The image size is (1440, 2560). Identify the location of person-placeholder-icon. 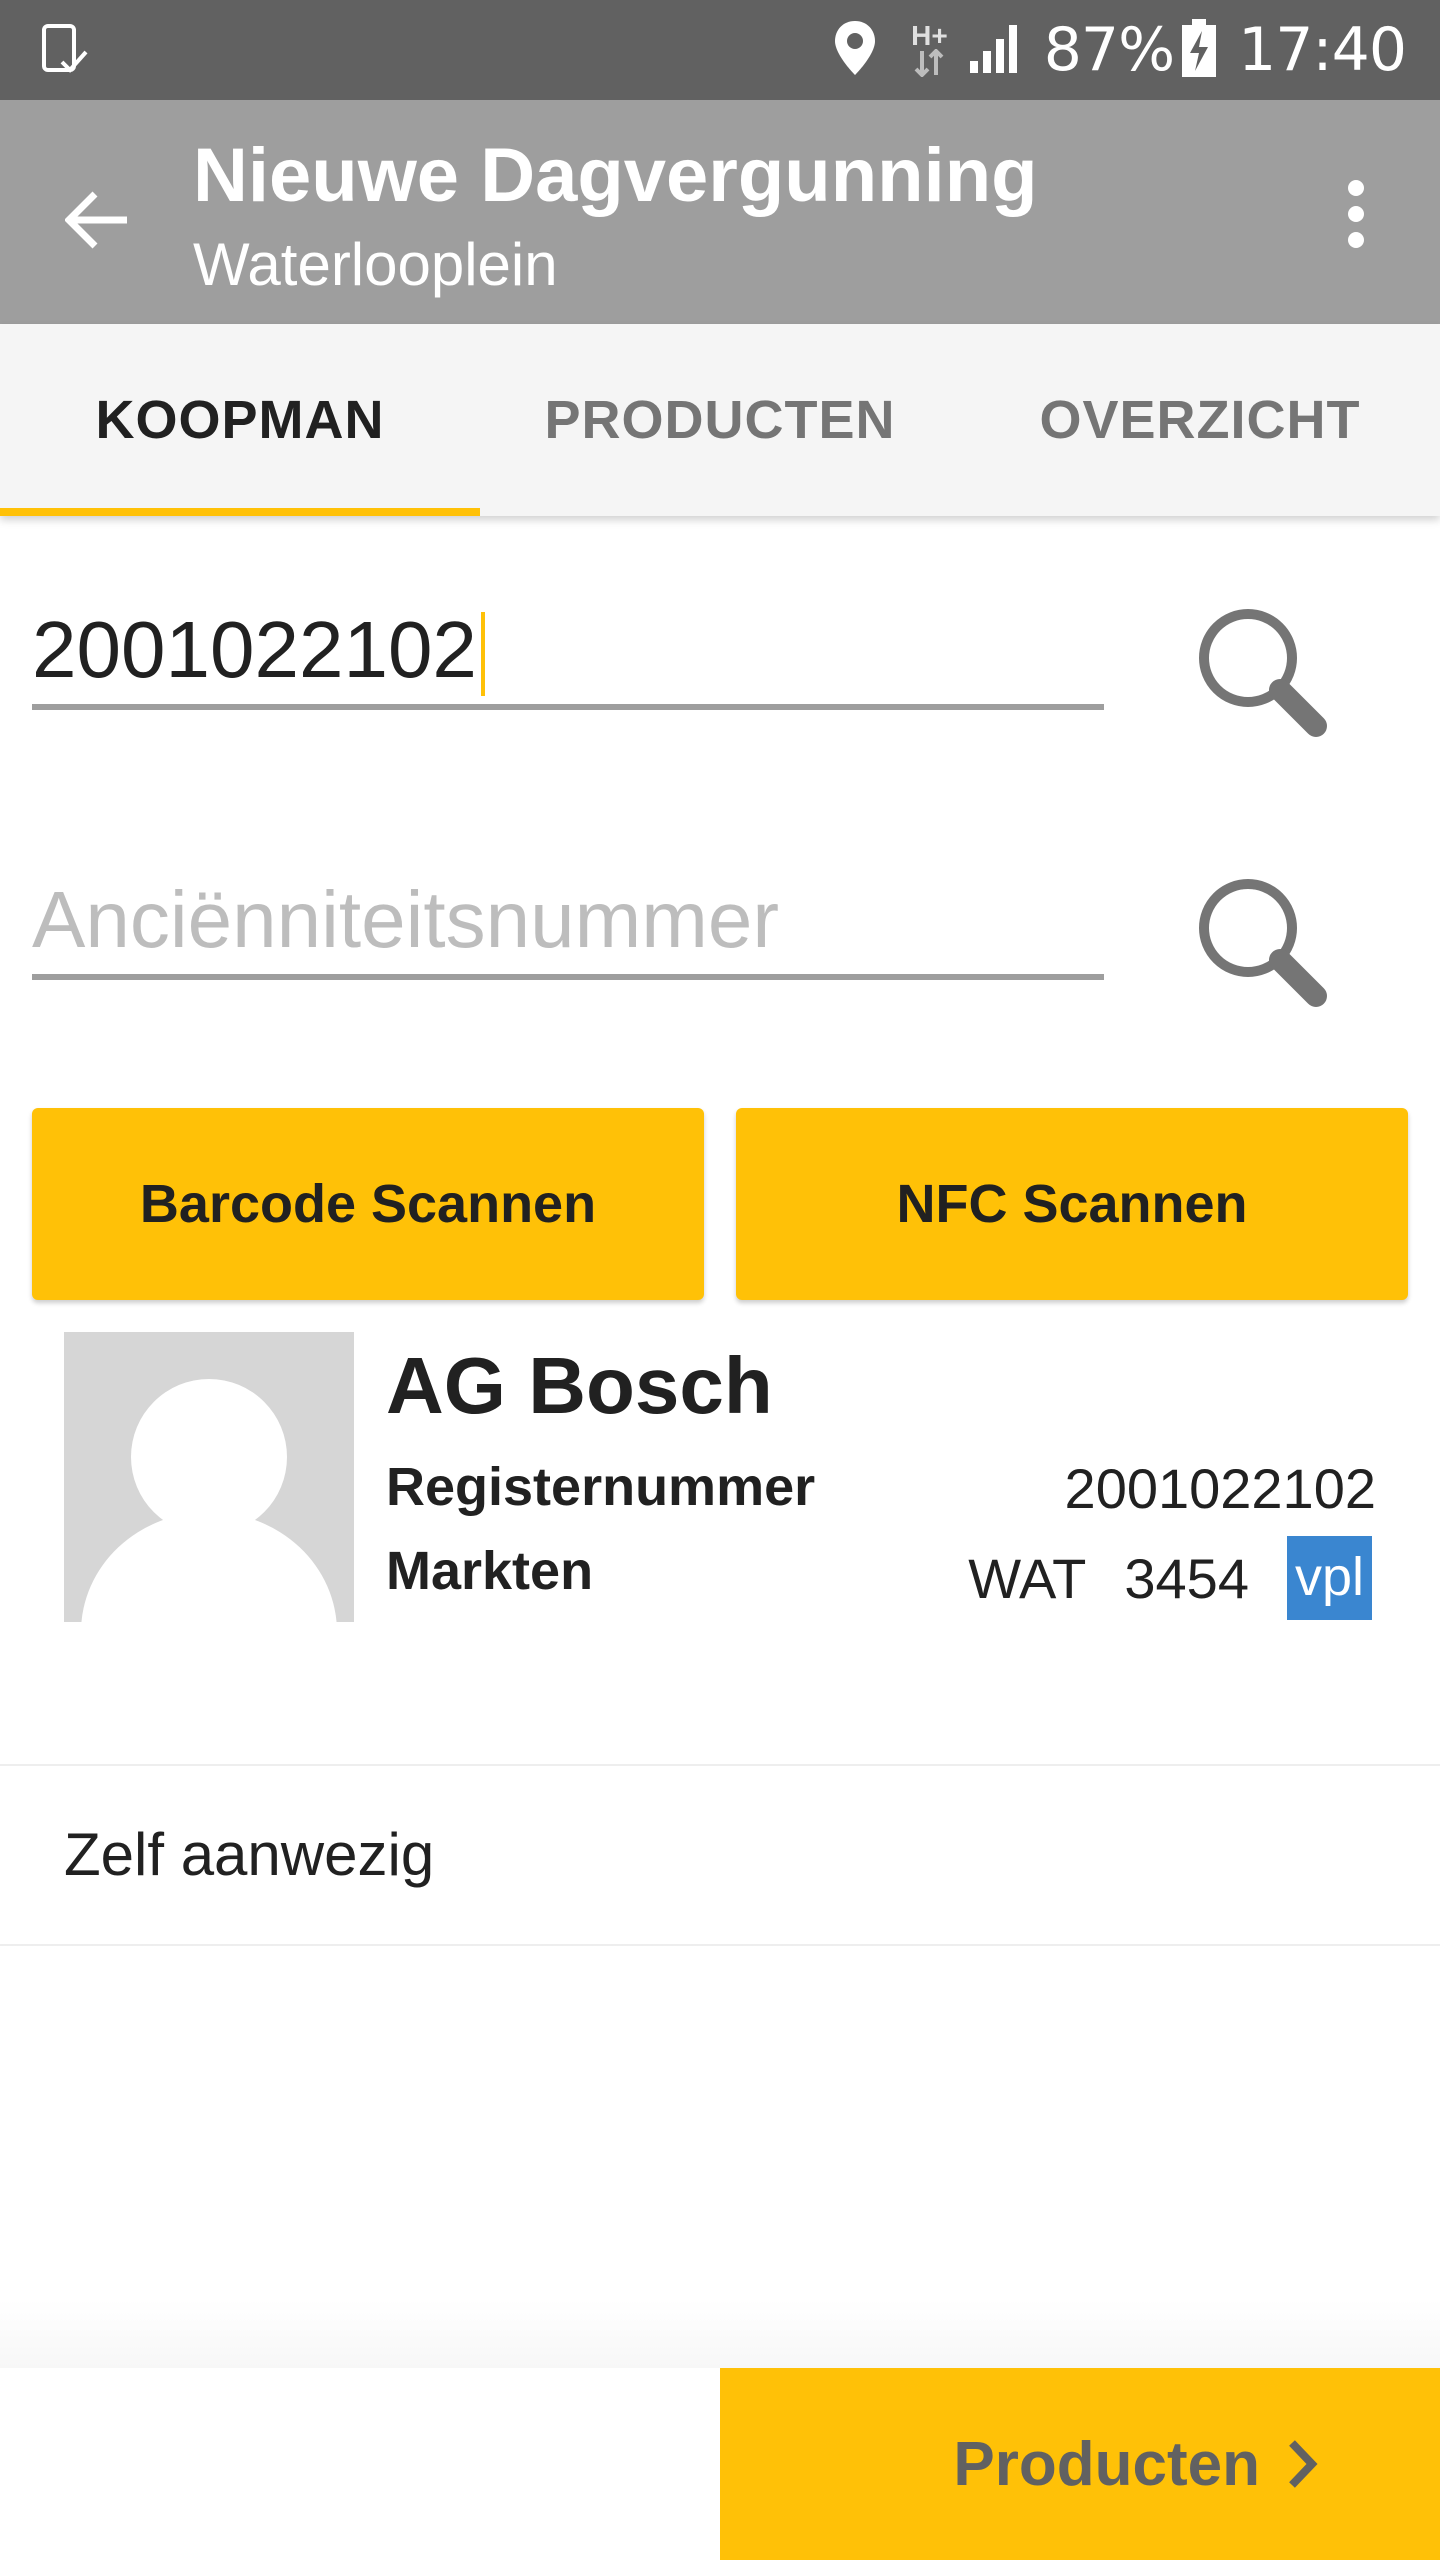
(209, 1500).